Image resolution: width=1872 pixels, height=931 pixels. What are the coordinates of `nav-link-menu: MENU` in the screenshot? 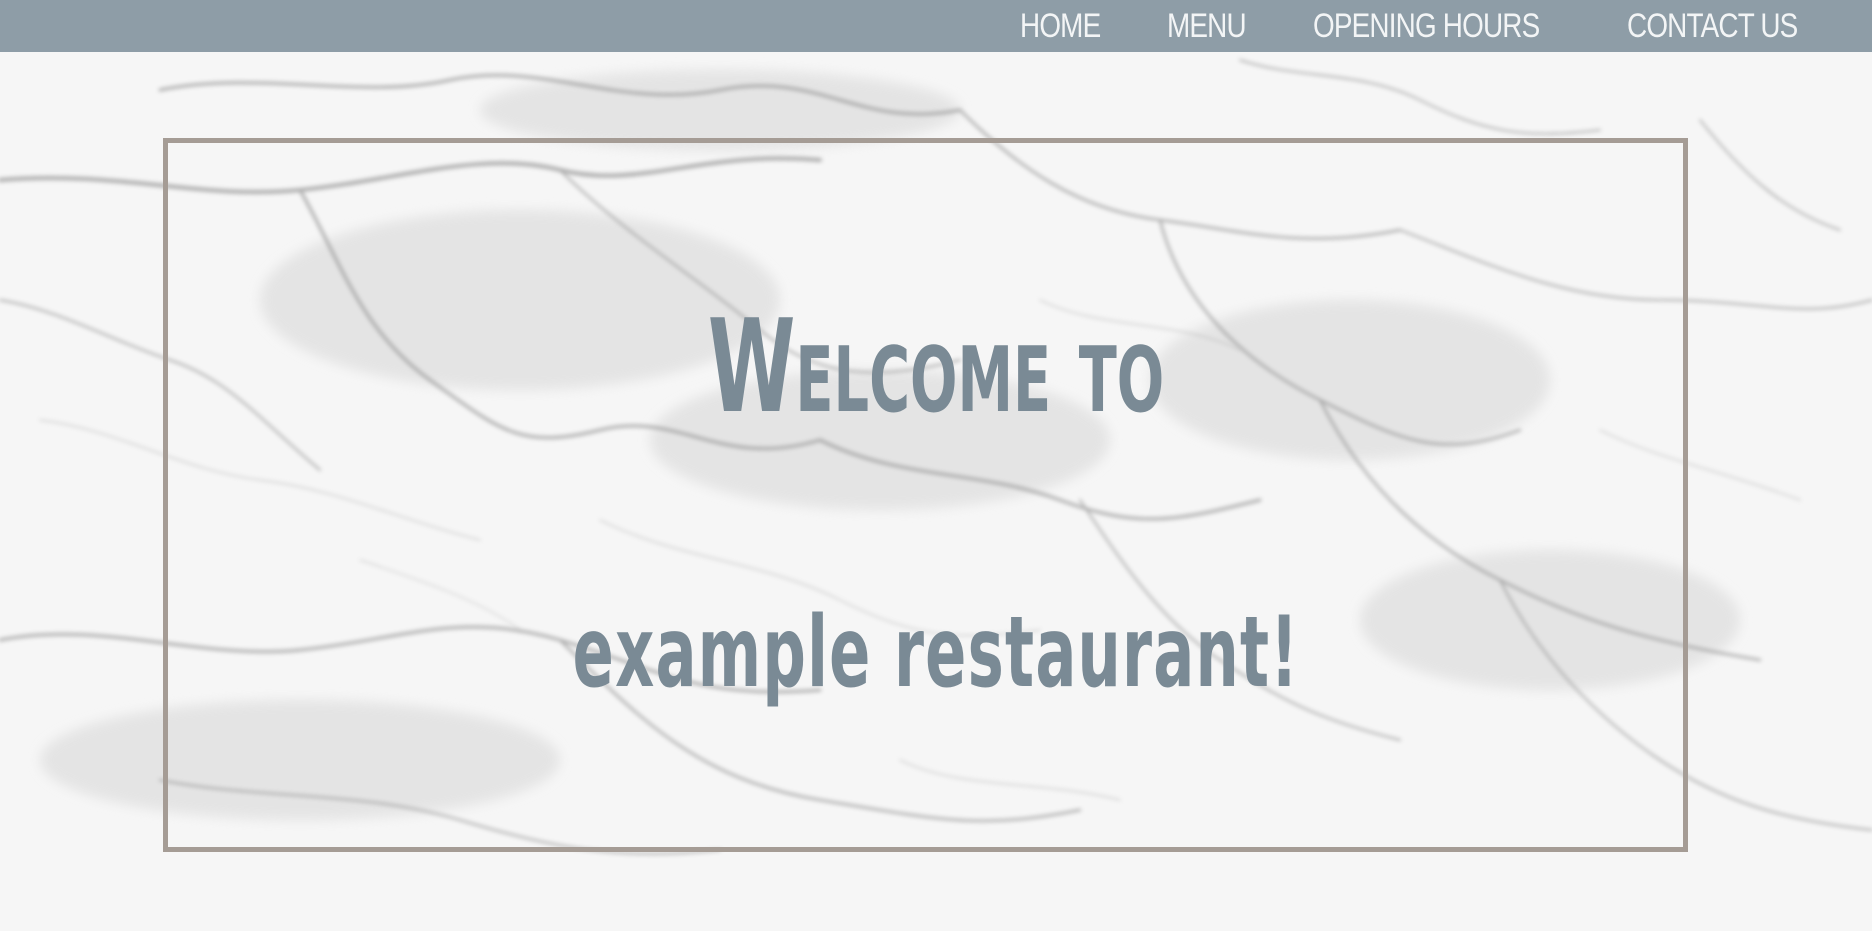 It's located at (1207, 26).